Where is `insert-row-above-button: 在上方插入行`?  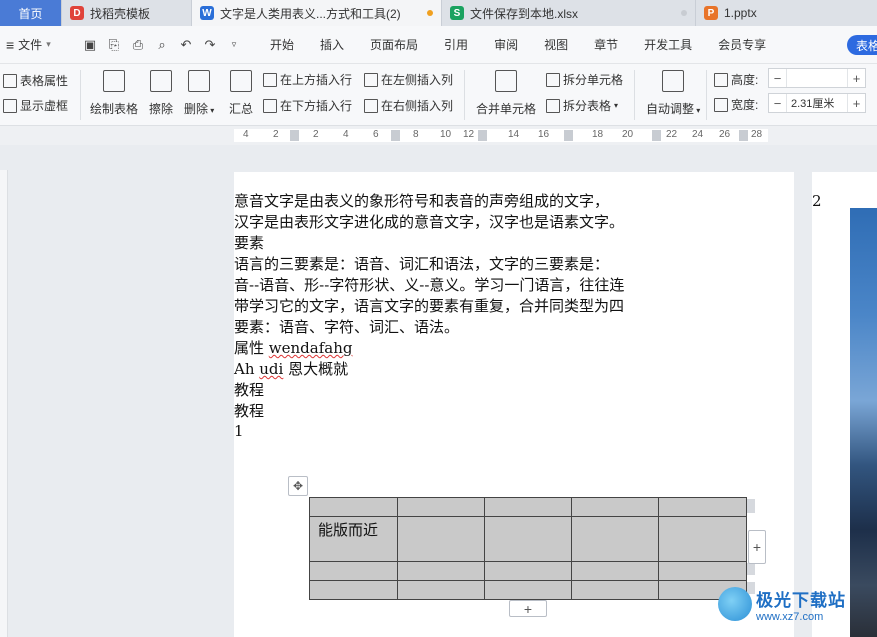
insert-row-above-button: 在上方插入行 is located at coordinates (307, 79).